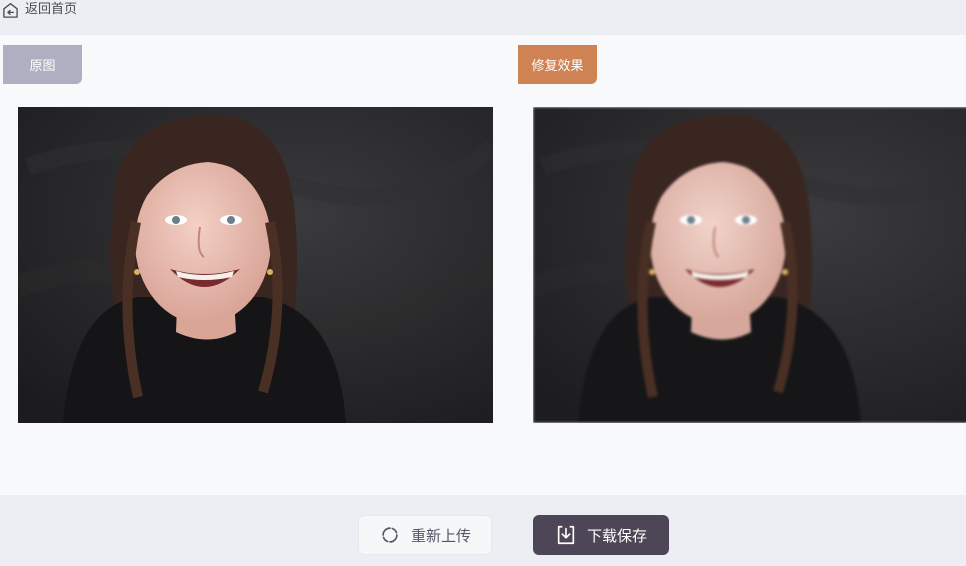 The height and width of the screenshot is (566, 966). What do you see at coordinates (51, 9) in the screenshot?
I see `back-label: 返回首页` at bounding box center [51, 9].